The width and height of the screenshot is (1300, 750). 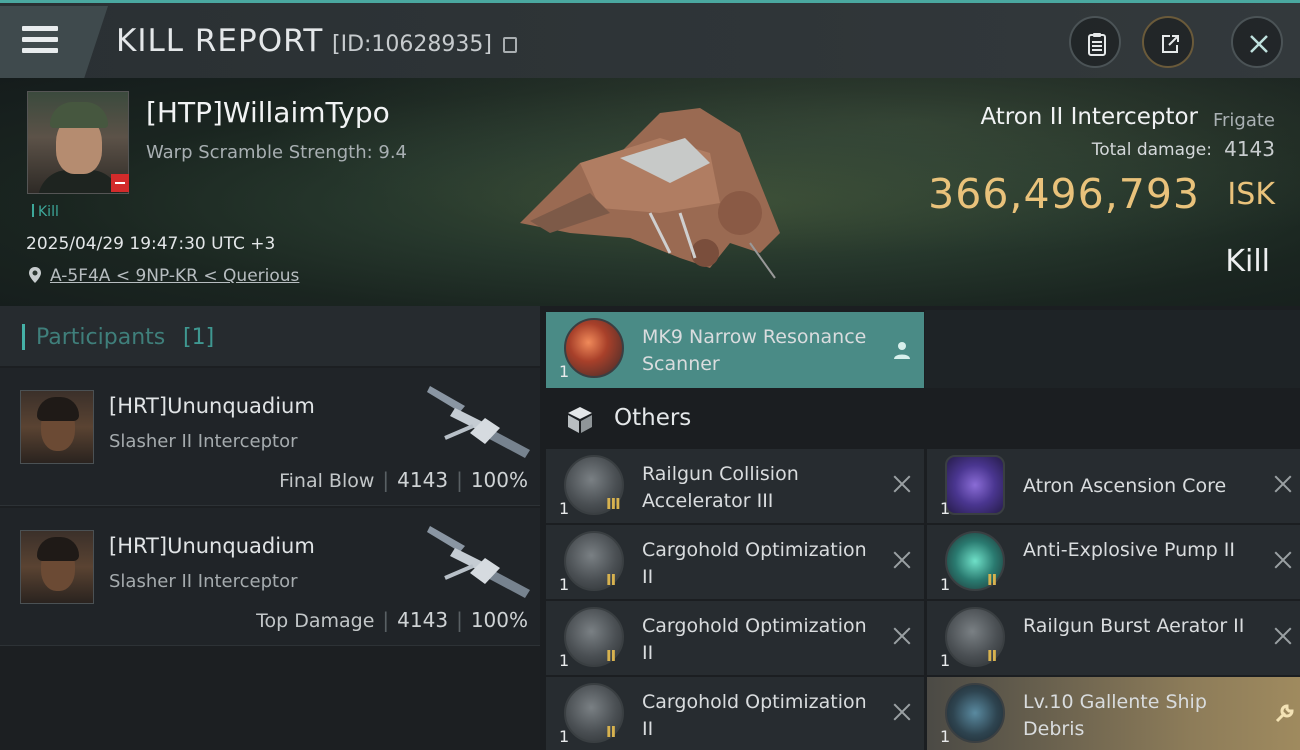 I want to click on others-label: Others, so click(x=653, y=418).